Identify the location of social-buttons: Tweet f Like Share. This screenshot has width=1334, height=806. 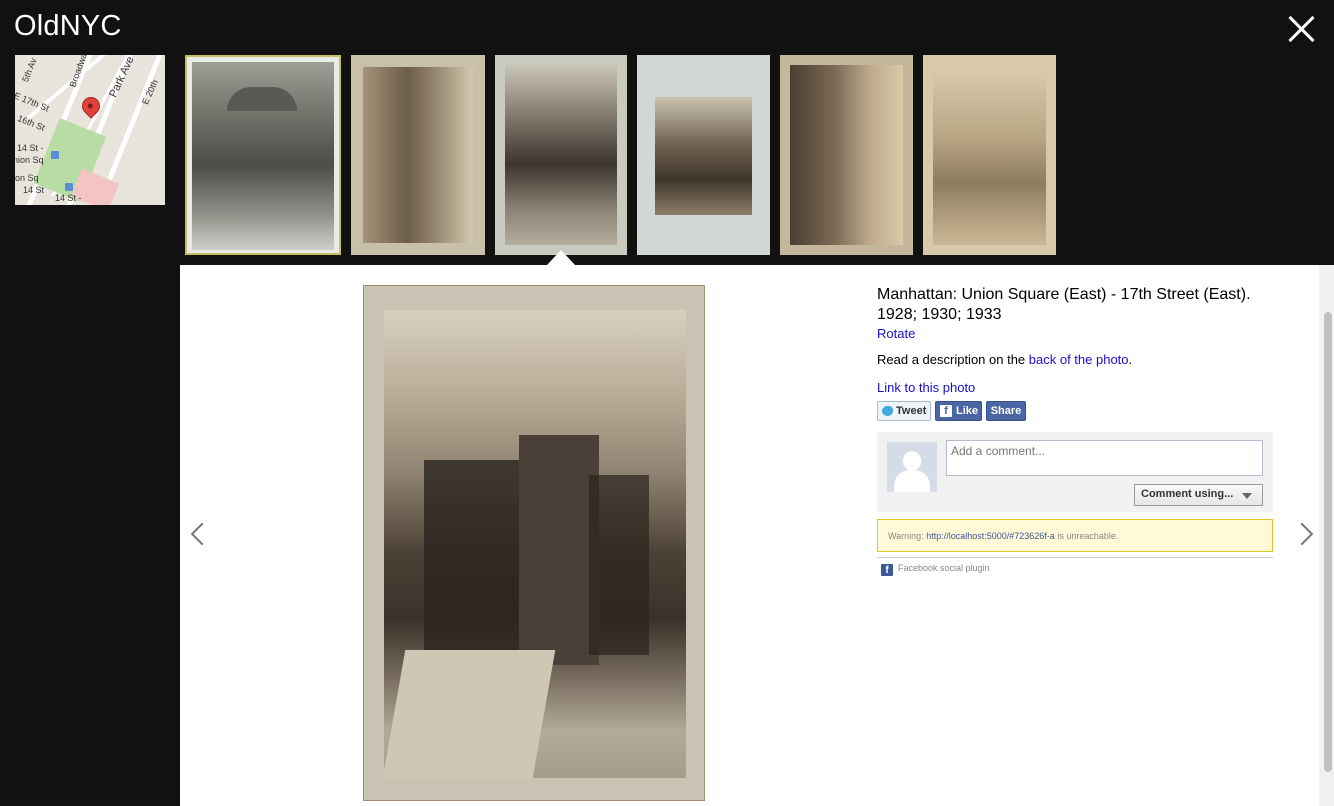
(1075, 411).